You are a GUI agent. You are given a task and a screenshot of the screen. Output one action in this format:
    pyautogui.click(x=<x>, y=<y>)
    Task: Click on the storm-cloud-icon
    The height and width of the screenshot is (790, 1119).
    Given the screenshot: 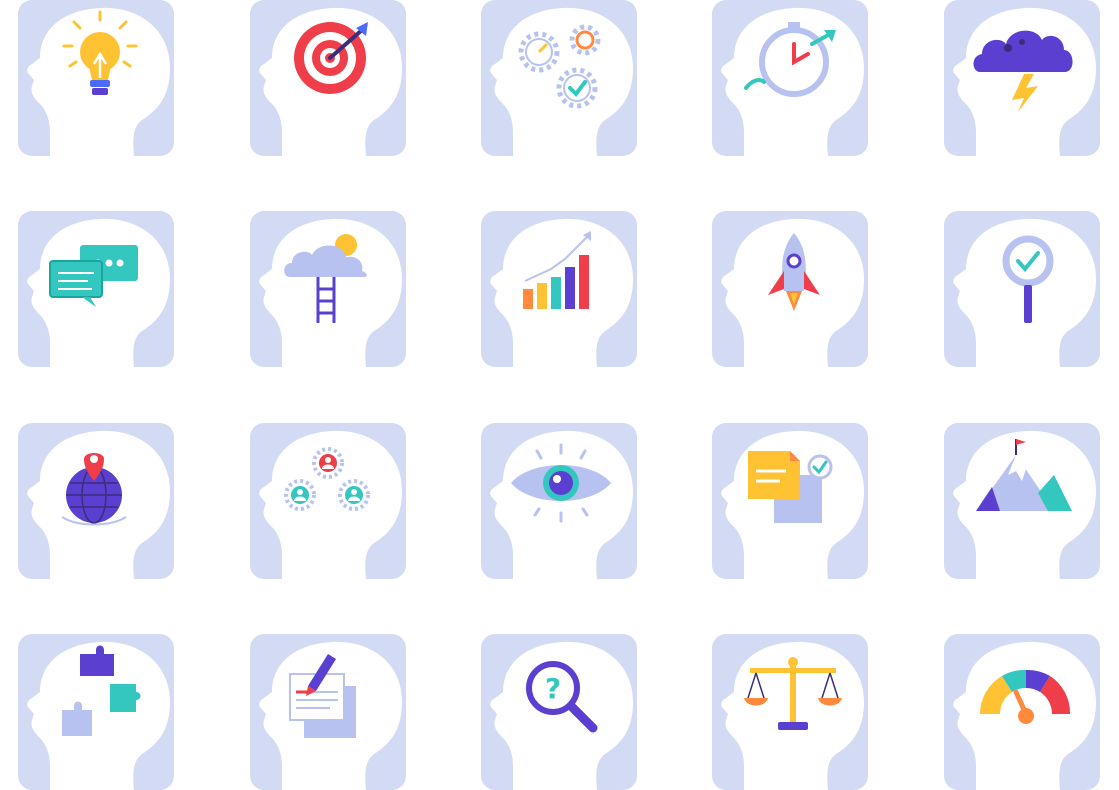 What is the action you would take?
    pyautogui.click(x=1022, y=78)
    